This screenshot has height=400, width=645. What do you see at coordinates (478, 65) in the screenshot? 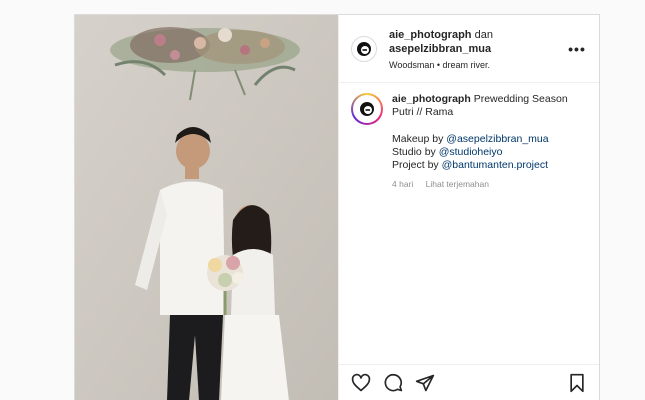
I see `location-link: Woodsman • dream river.` at bounding box center [478, 65].